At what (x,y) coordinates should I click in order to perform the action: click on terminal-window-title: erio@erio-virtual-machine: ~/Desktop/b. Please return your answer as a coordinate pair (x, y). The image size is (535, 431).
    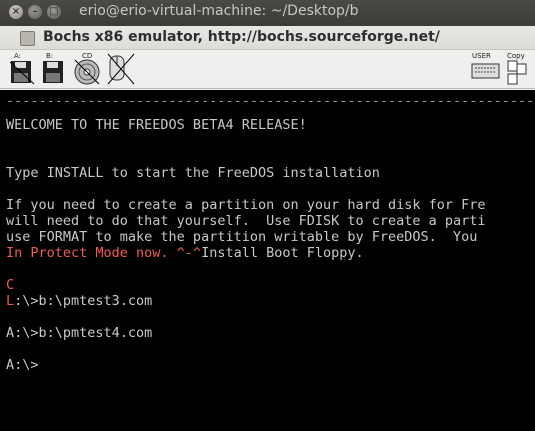
    Looking at the image, I should click on (219, 11).